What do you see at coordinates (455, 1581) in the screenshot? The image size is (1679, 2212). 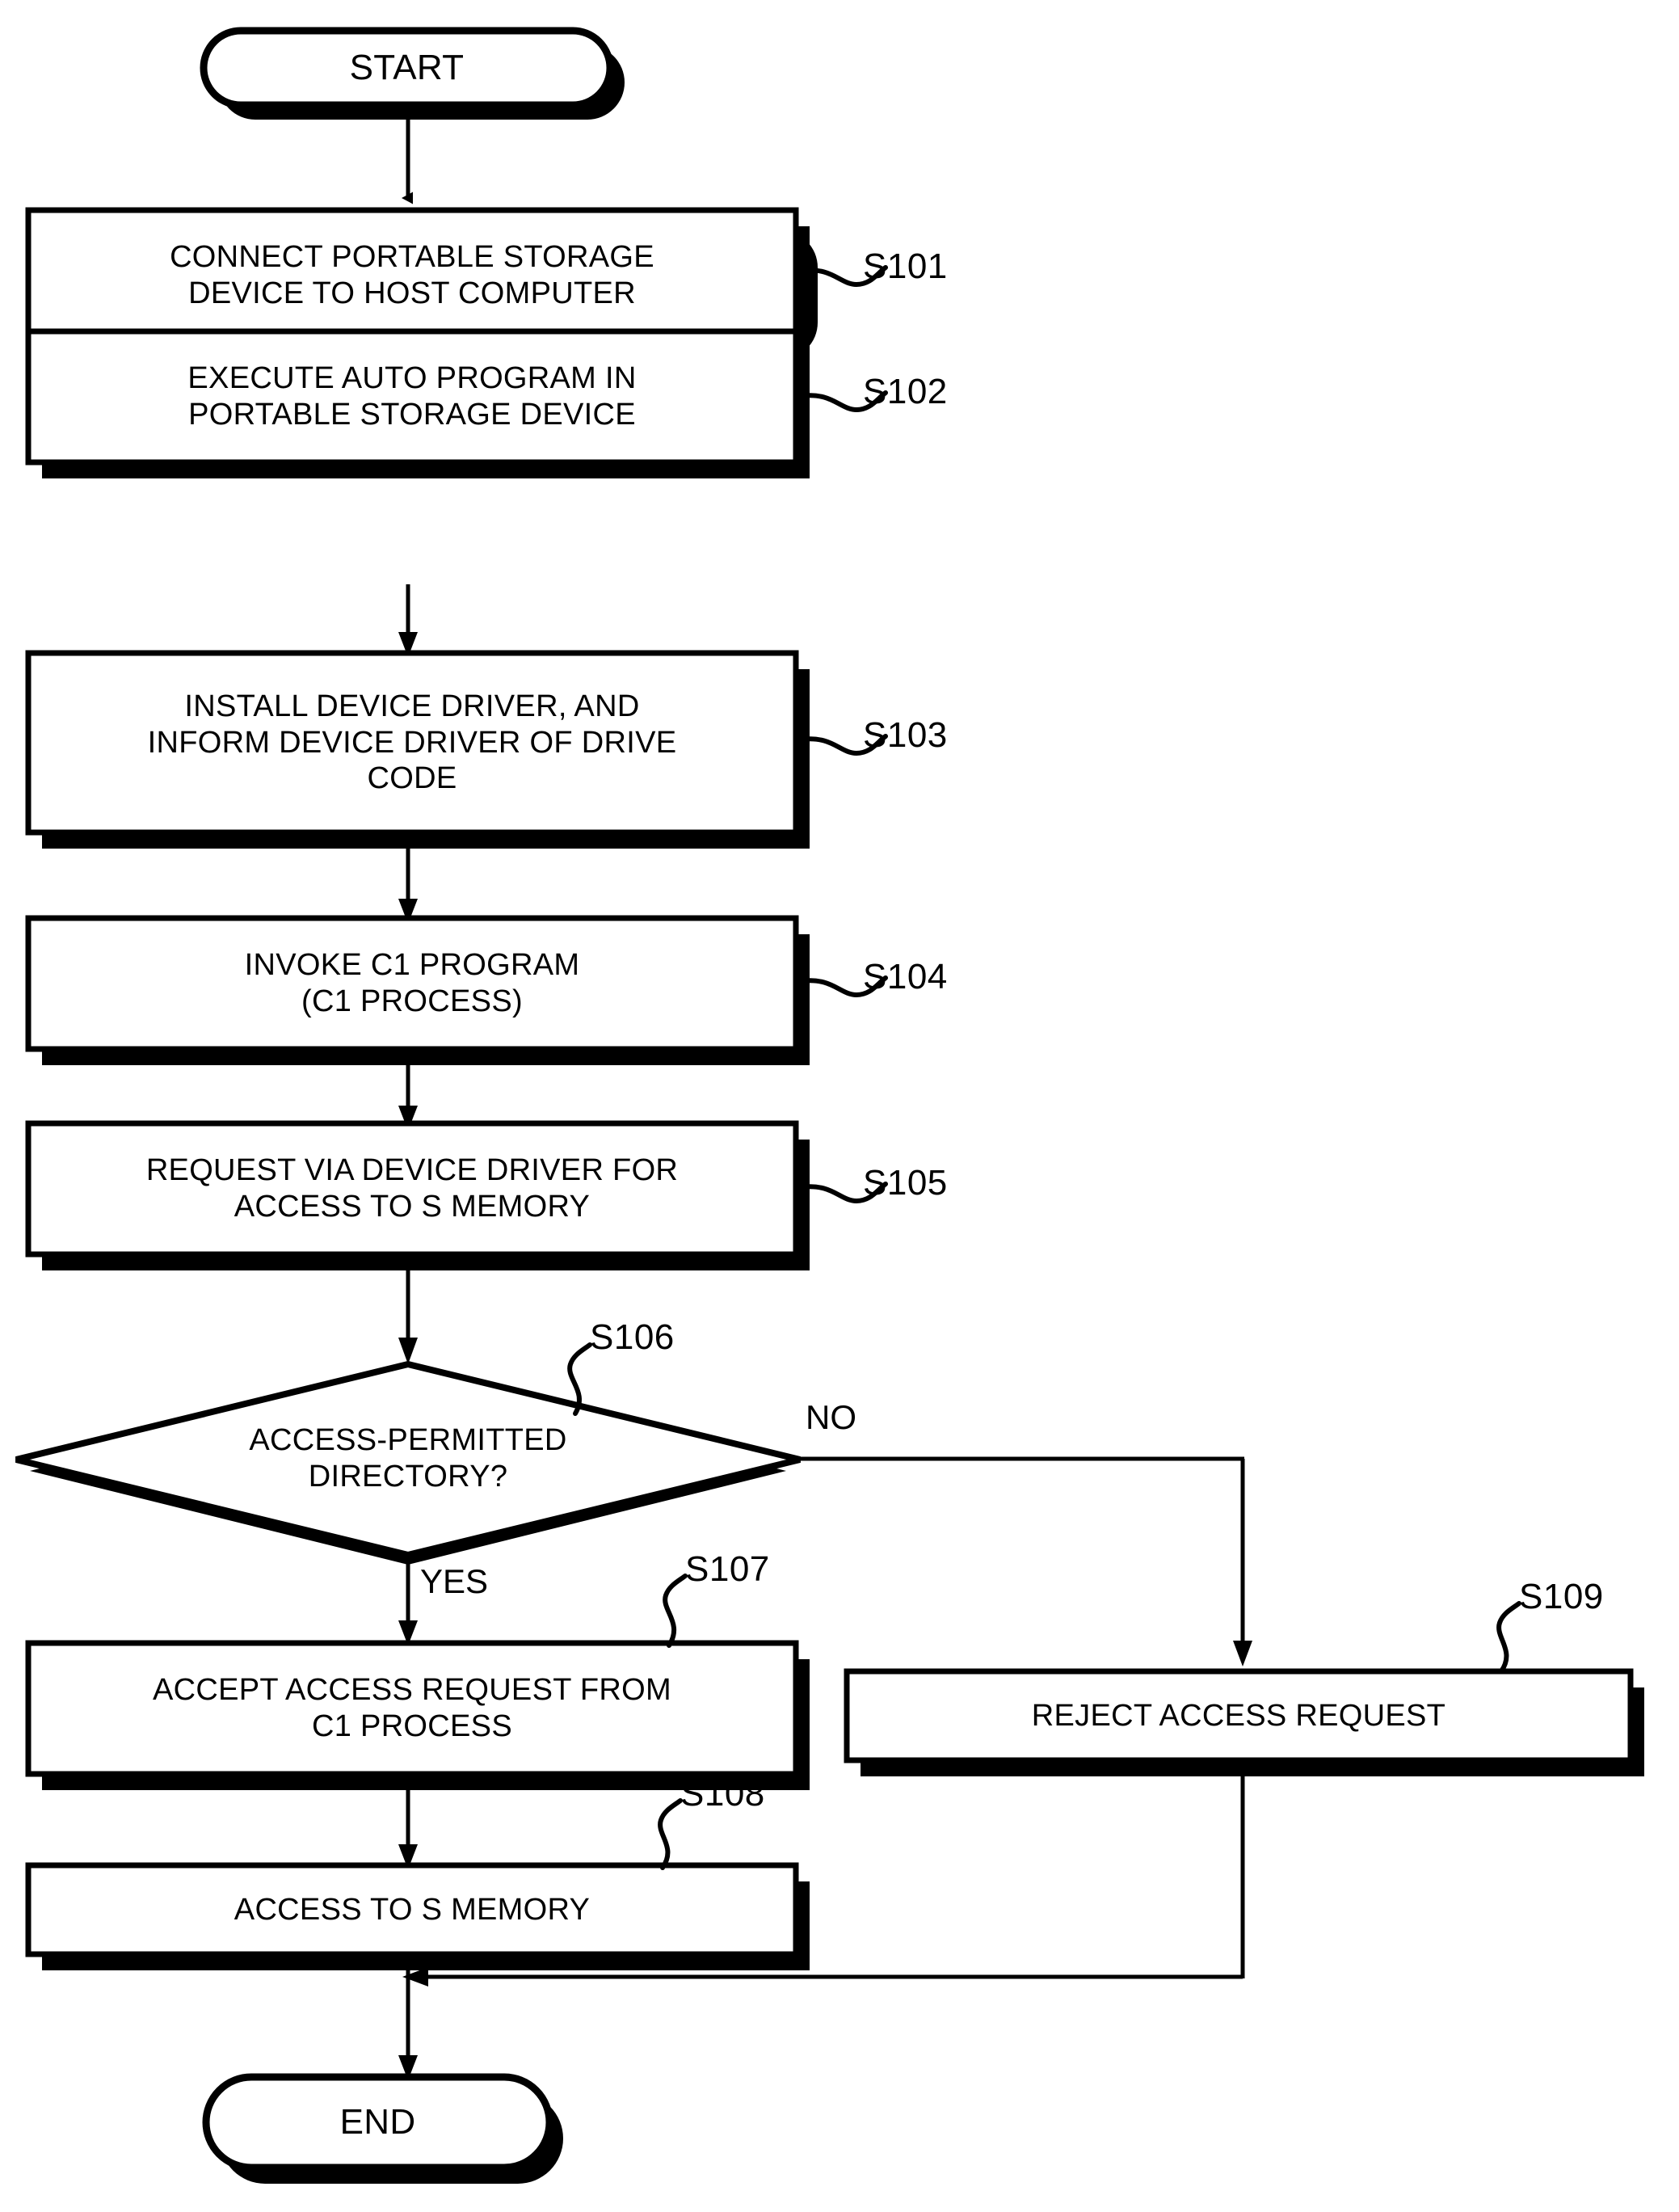 I see `edge-label-yes: YES` at bounding box center [455, 1581].